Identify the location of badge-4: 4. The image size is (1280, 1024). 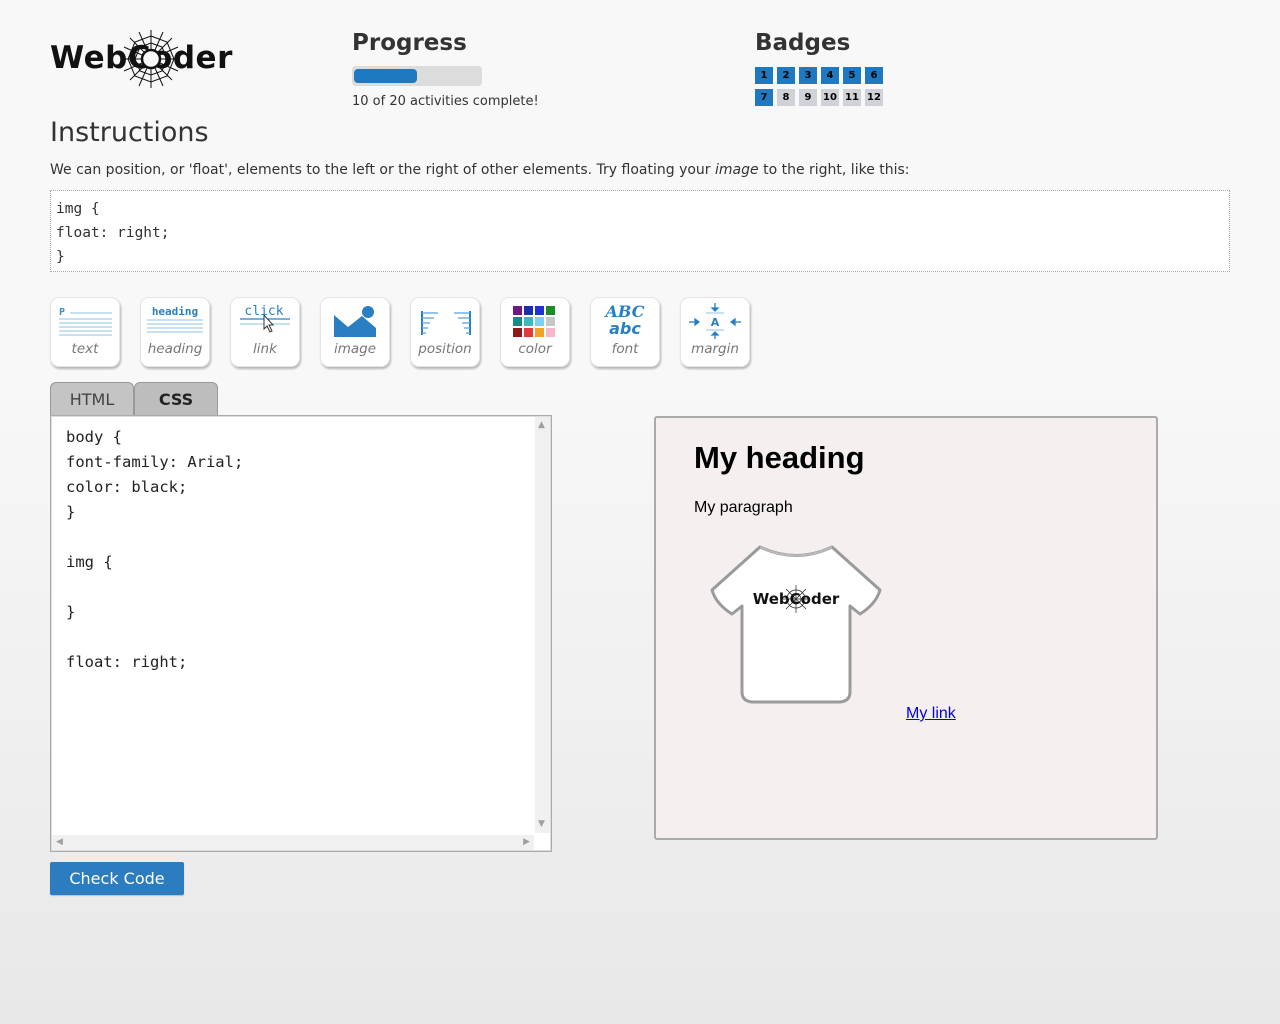
(830, 75).